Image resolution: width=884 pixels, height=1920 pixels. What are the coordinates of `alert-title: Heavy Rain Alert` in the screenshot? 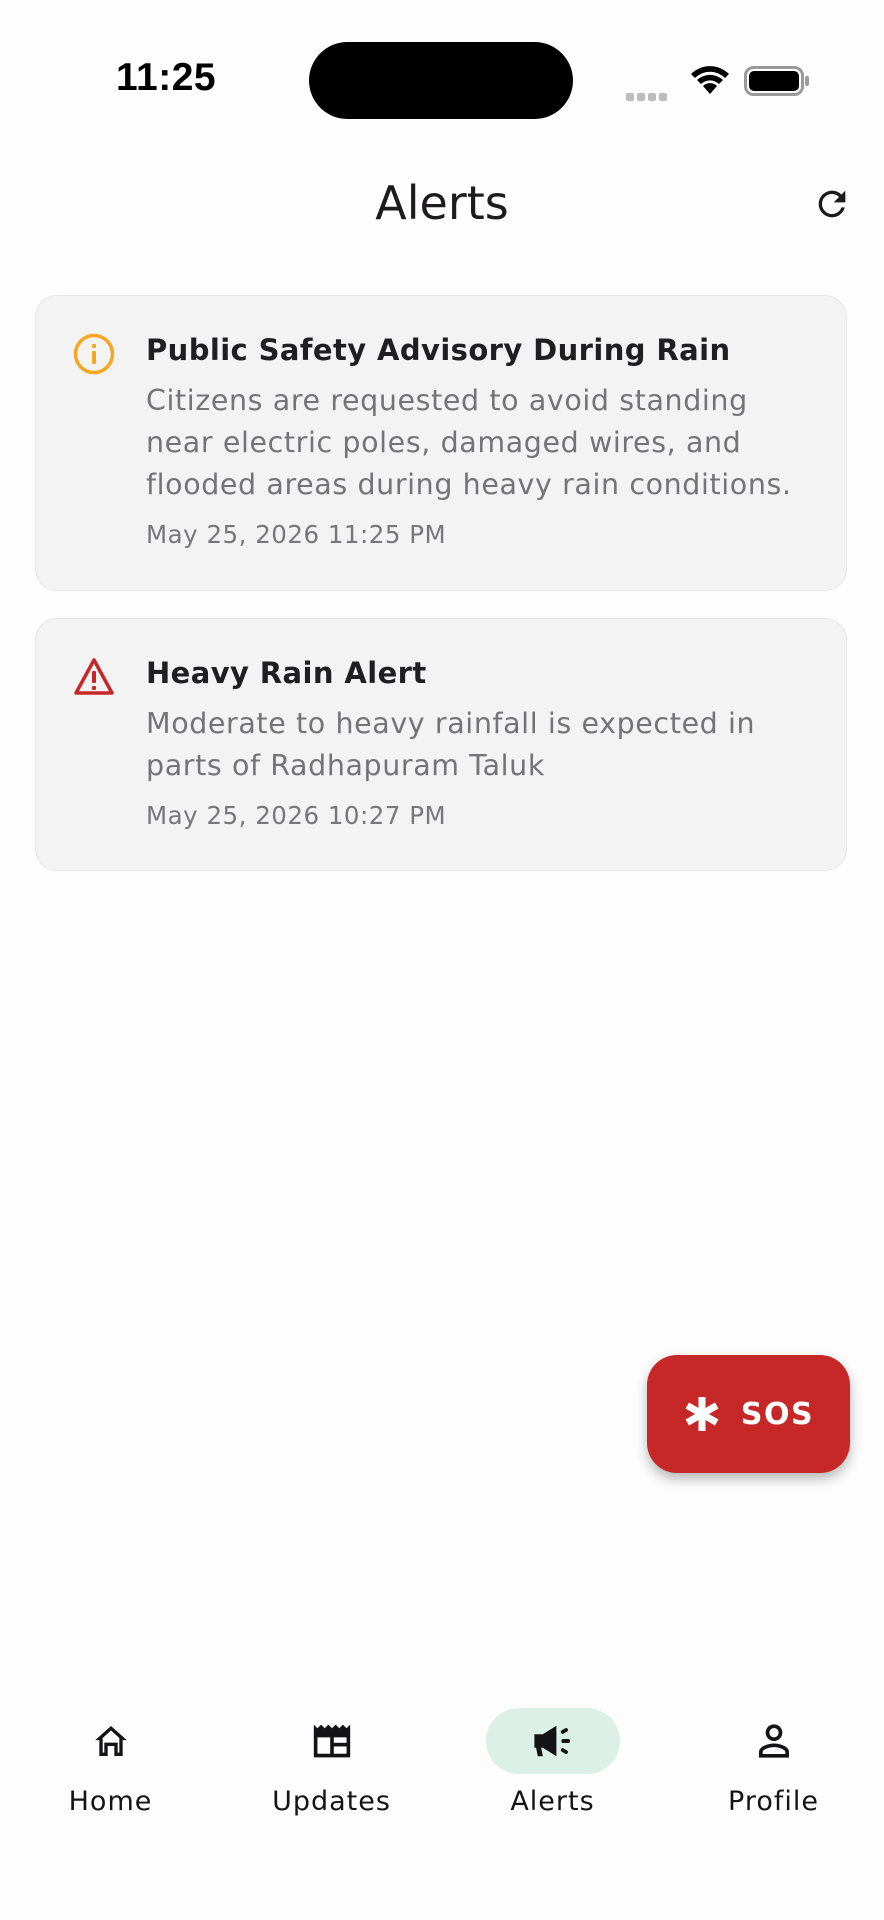 It's located at (286, 673).